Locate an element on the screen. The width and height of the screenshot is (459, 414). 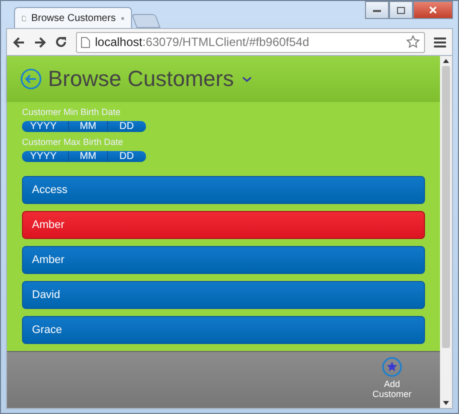
forward-icon is located at coordinates (40, 42).